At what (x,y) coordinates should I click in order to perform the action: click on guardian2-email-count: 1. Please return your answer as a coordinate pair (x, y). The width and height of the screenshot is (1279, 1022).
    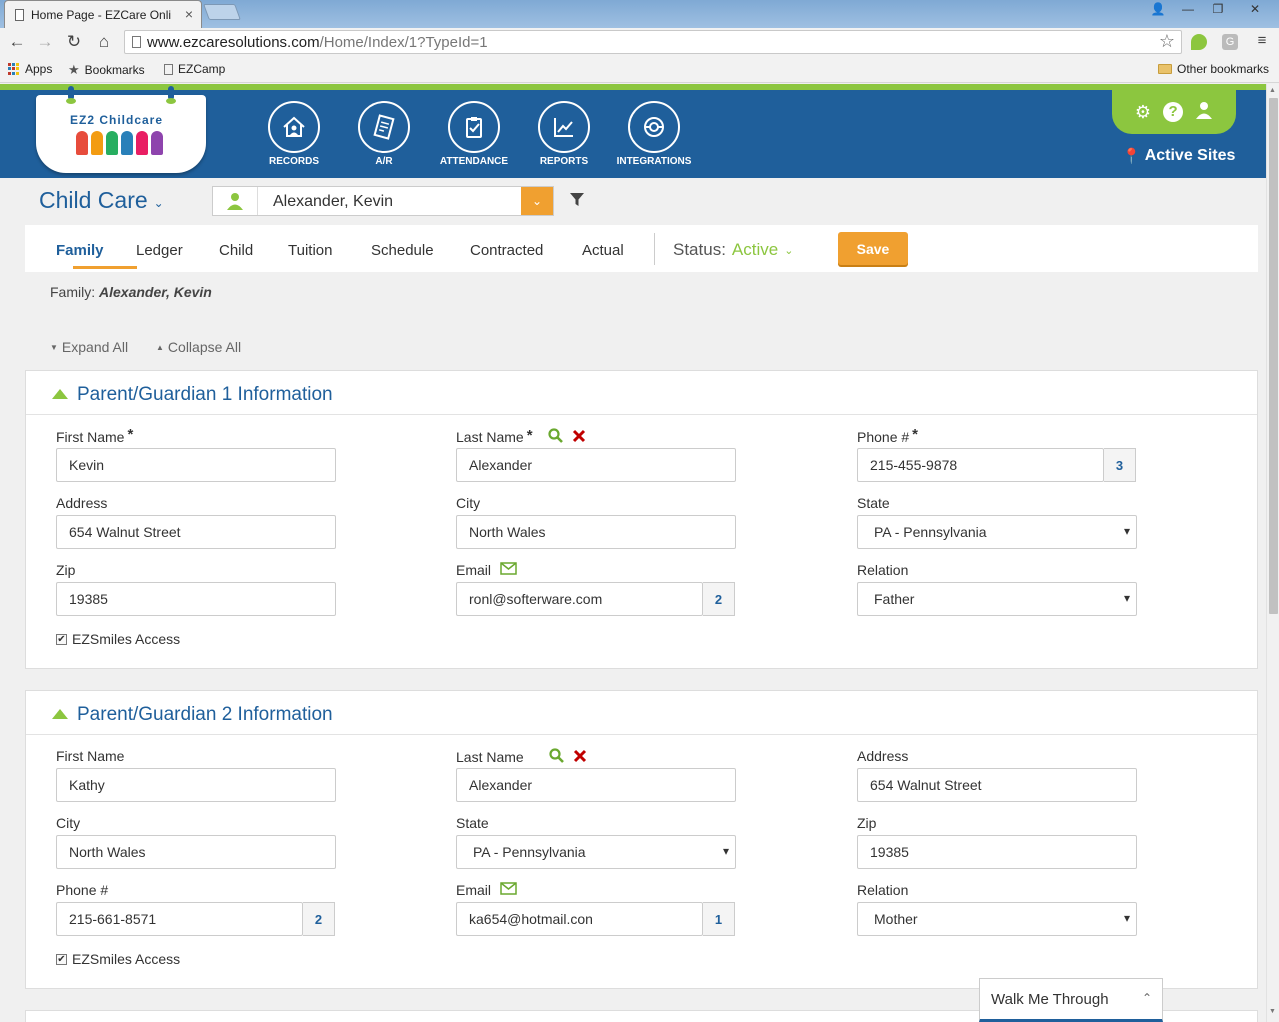
    Looking at the image, I should click on (719, 919).